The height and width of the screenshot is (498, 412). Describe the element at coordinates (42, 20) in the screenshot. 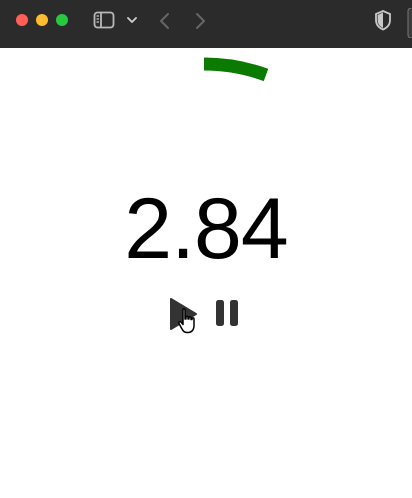

I see `minimize-window-button` at that location.